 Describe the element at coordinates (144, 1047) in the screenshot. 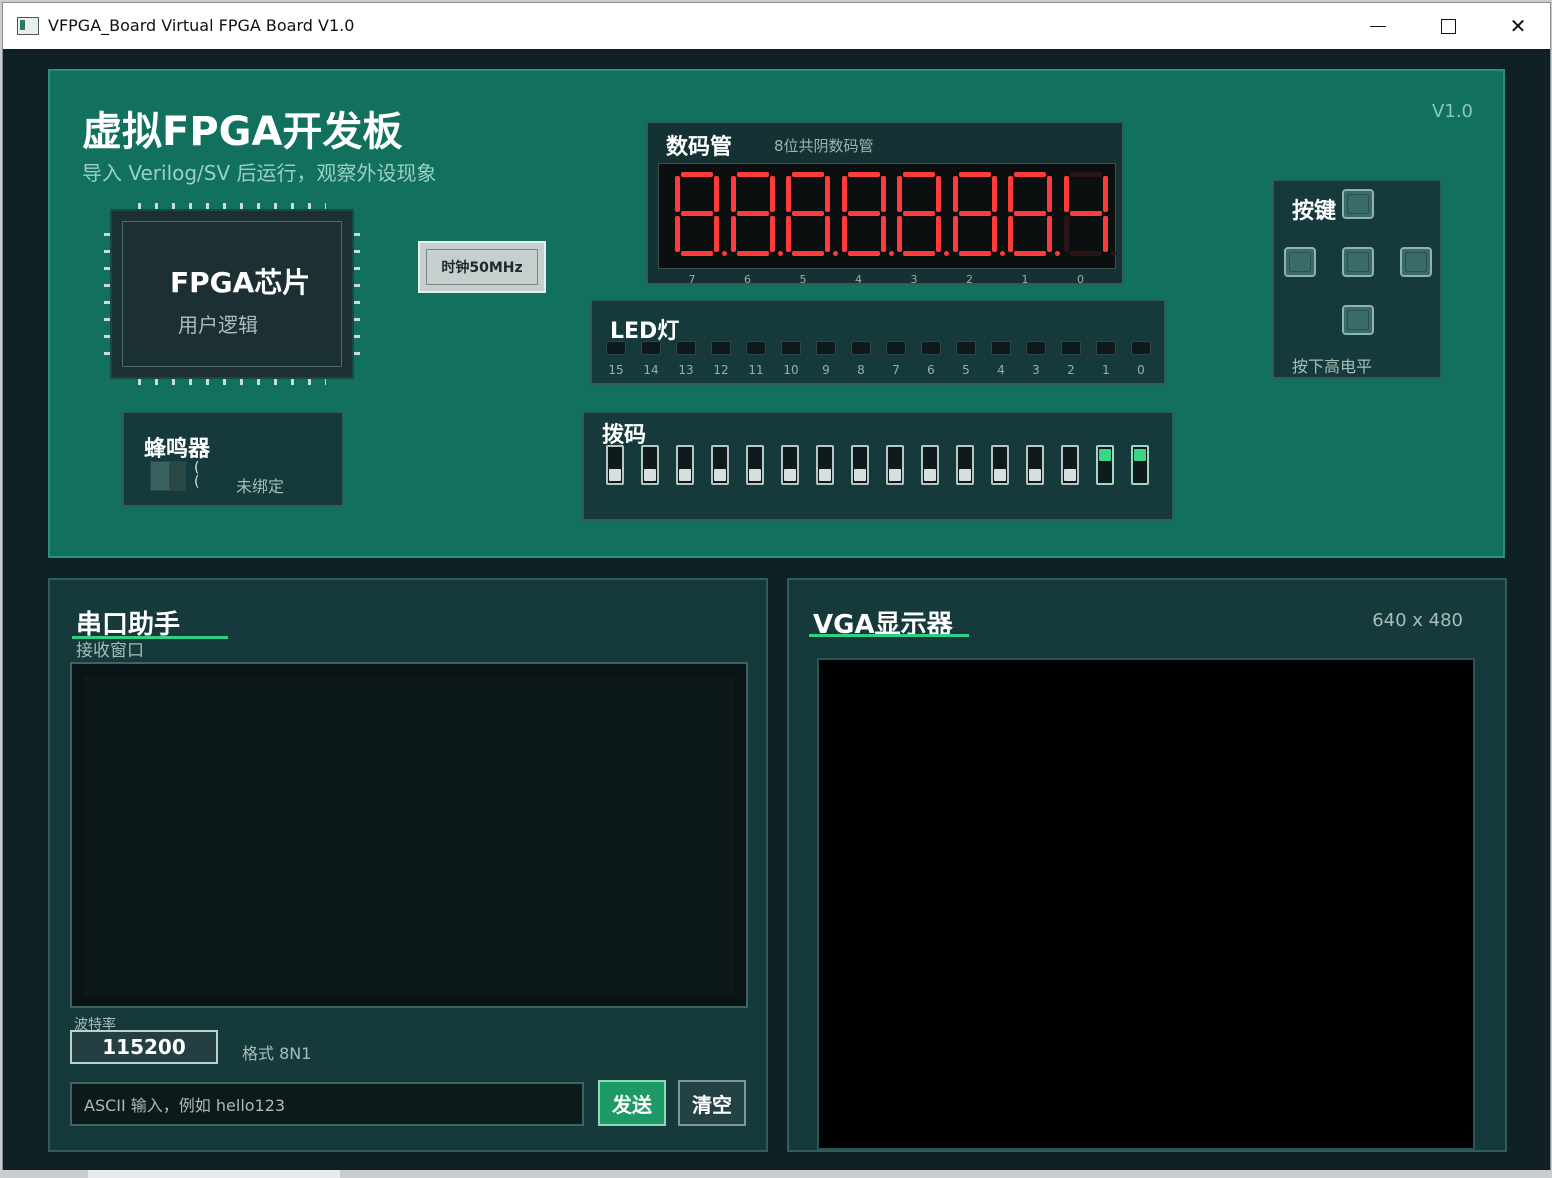

I see `baud-rate-field: 115200` at that location.